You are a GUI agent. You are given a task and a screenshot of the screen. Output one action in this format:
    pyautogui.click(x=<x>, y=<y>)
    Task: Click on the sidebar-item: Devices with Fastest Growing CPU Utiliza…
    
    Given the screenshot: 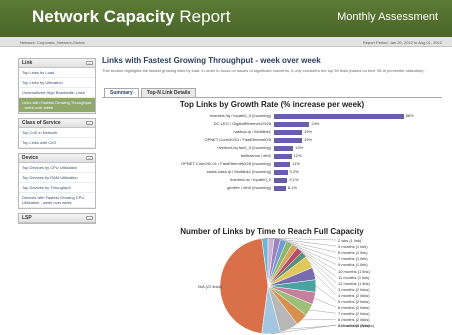 What is the action you would take?
    pyautogui.click(x=57, y=200)
    